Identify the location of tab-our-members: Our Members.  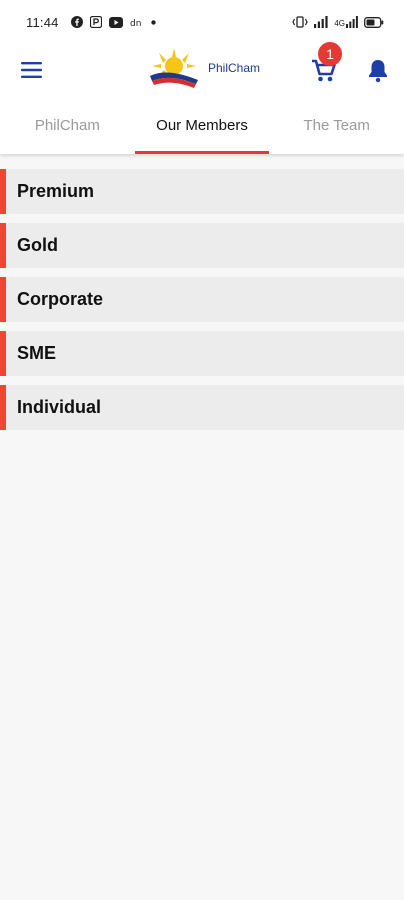
(202, 125).